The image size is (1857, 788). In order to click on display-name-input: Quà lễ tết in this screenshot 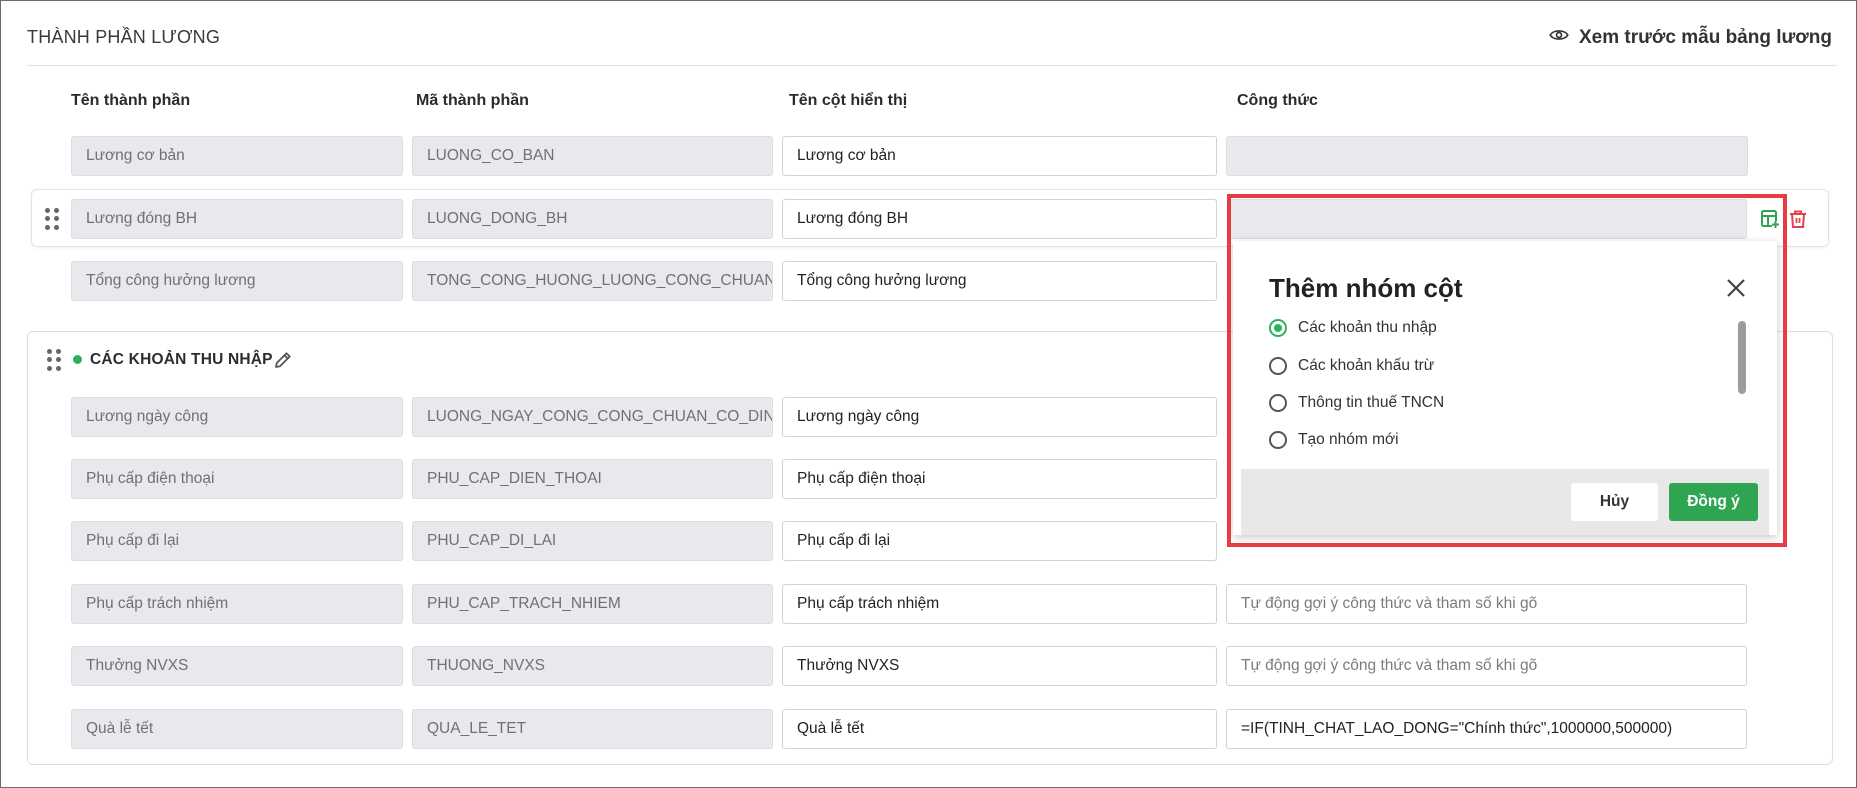, I will do `click(999, 729)`.